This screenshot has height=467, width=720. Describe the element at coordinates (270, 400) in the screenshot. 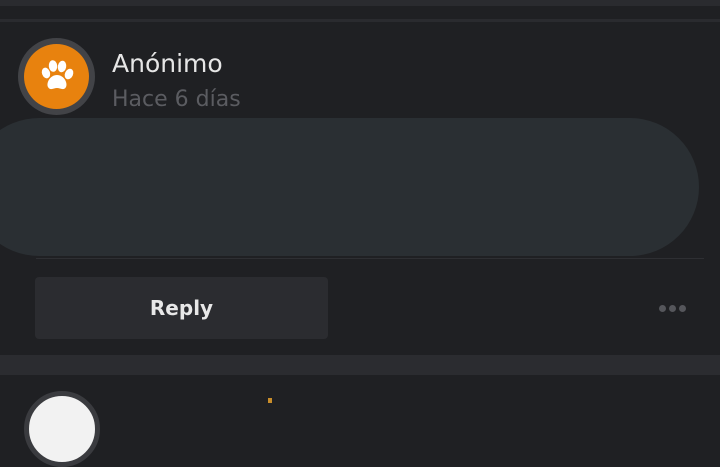

I see `next-comment-badge-icon` at that location.